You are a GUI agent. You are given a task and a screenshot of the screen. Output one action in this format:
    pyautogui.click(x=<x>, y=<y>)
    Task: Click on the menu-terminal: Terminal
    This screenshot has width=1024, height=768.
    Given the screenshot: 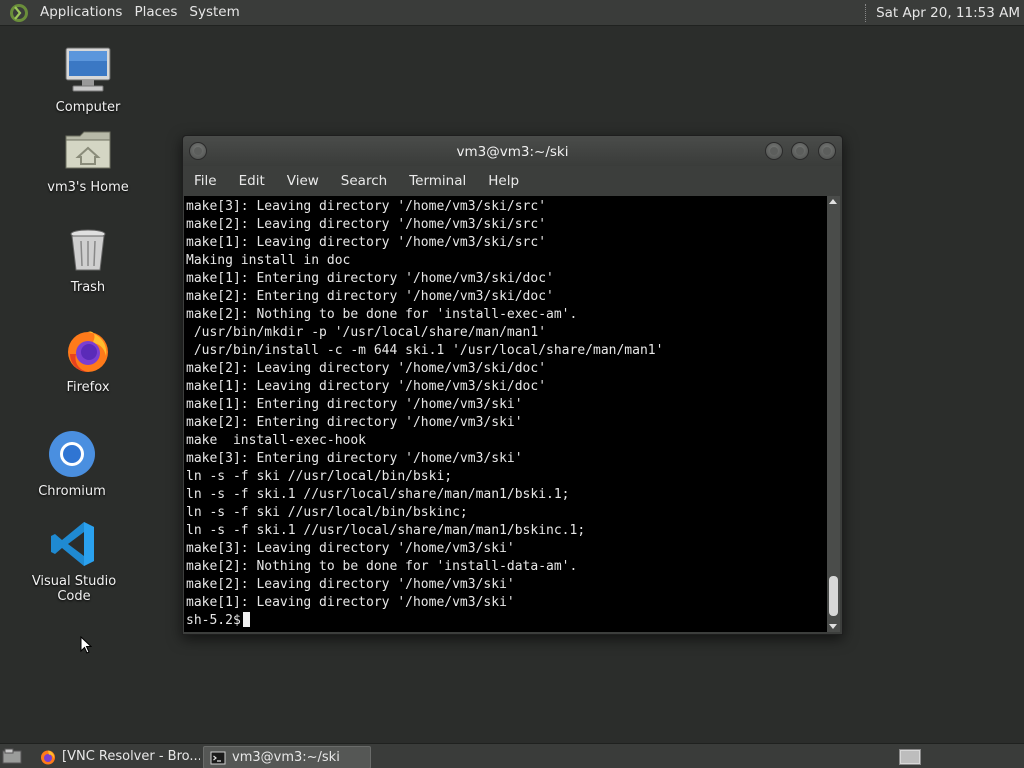 What is the action you would take?
    pyautogui.click(x=437, y=181)
    